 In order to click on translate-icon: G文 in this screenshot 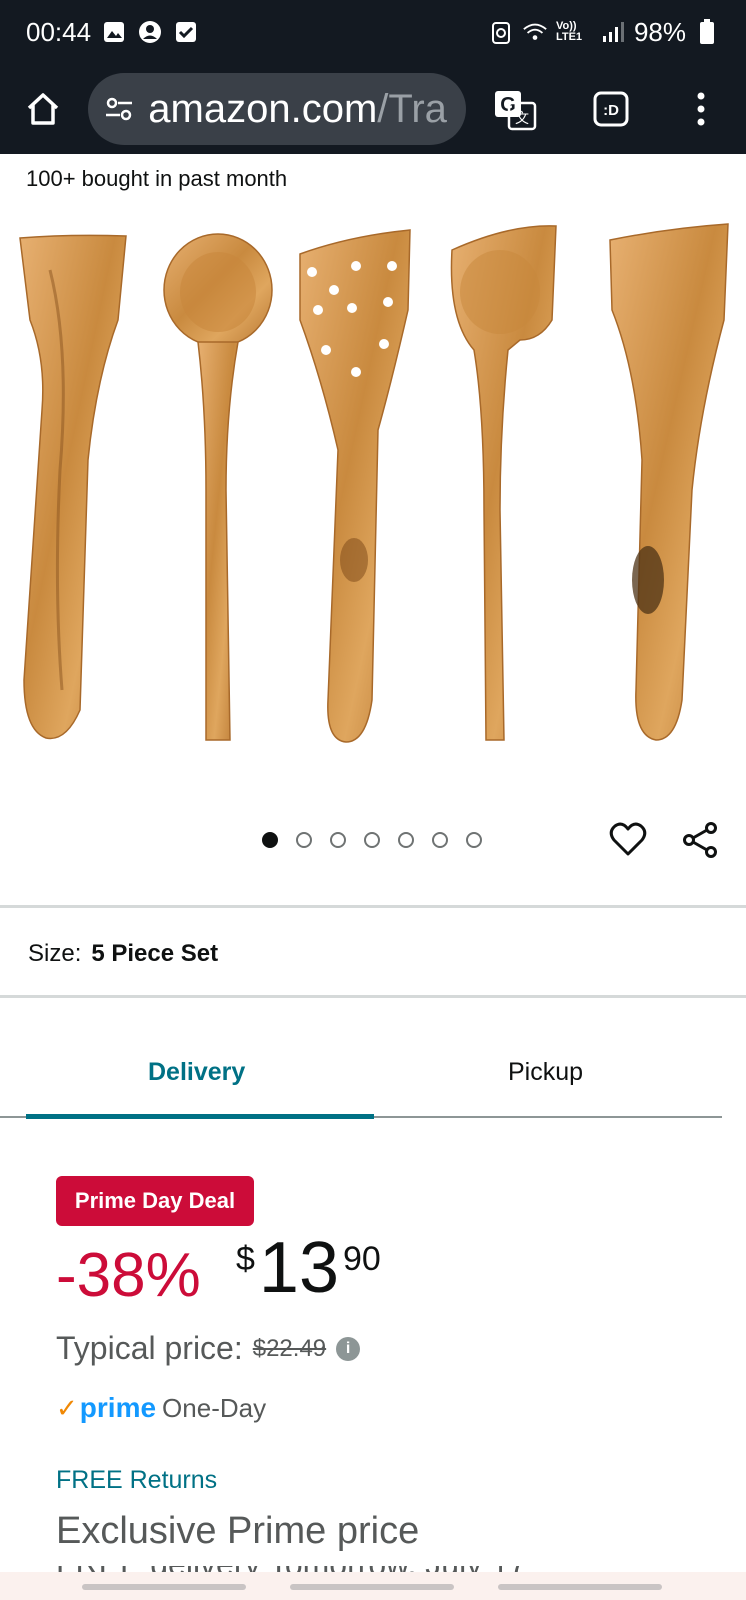, I will do `click(515, 111)`.